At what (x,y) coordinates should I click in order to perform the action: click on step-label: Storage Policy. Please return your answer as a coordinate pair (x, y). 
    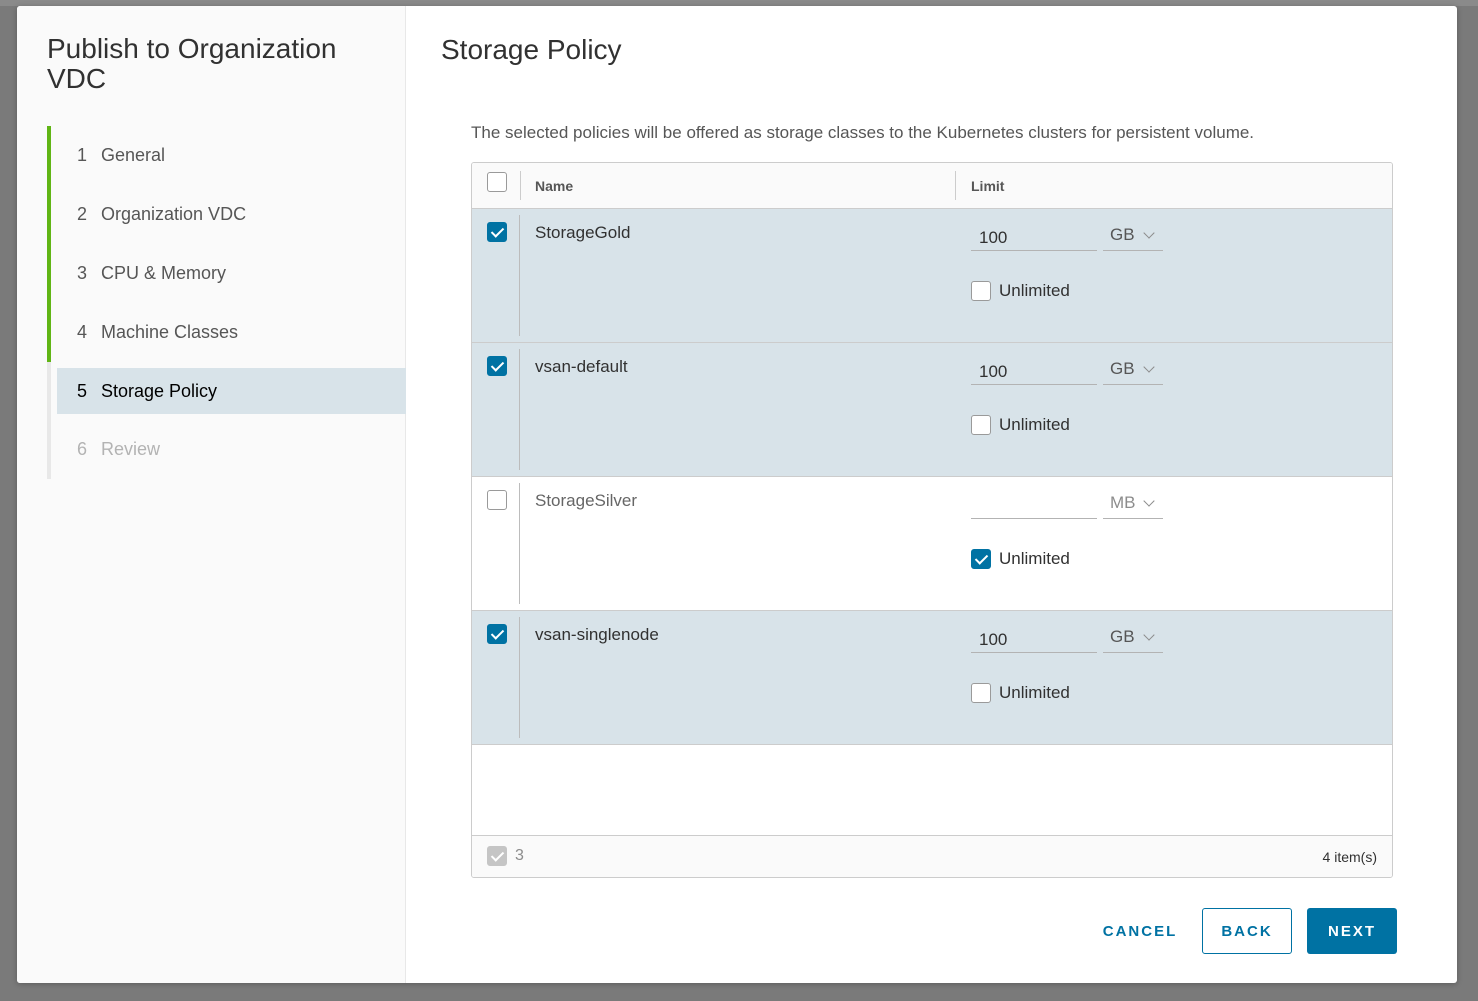
    Looking at the image, I should click on (159, 390).